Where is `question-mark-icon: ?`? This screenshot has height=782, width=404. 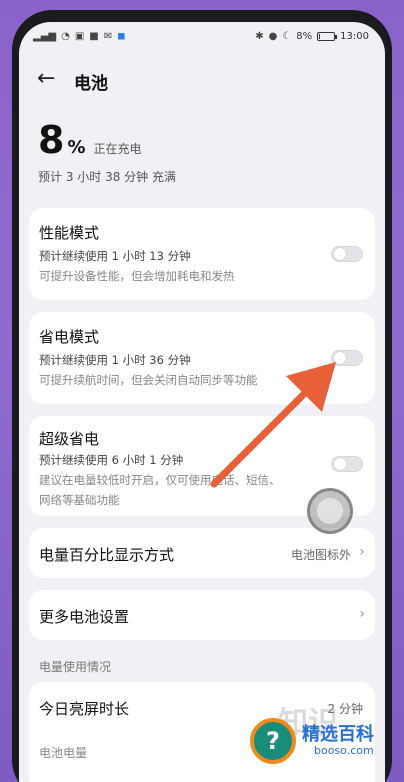 question-mark-icon: ? is located at coordinates (273, 741).